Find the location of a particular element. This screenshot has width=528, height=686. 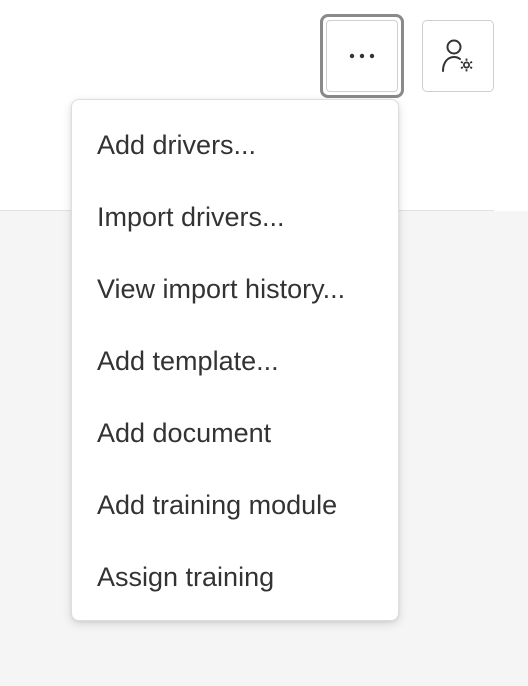

user-gear-icon is located at coordinates (457, 55).